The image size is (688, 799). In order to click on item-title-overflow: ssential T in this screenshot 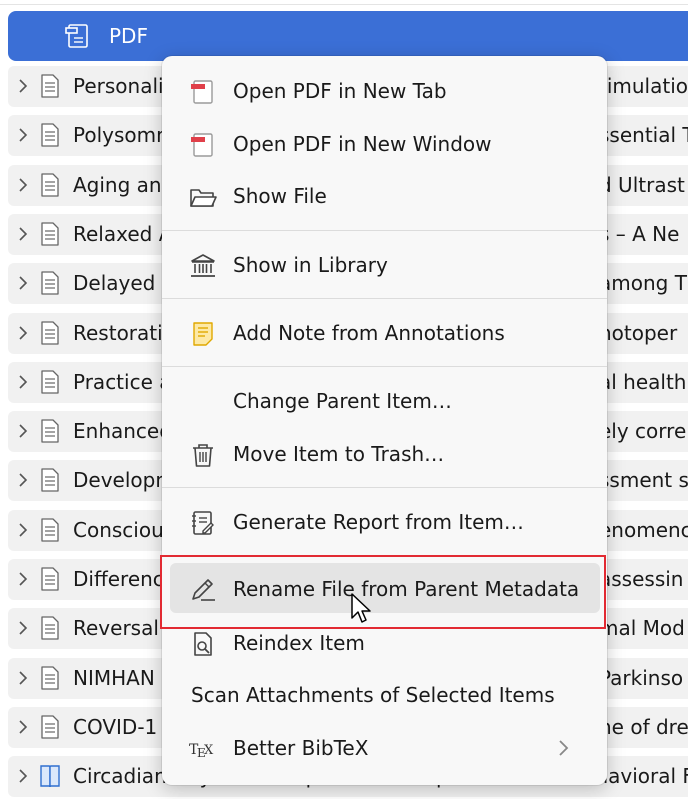, I will do `click(643, 135)`.